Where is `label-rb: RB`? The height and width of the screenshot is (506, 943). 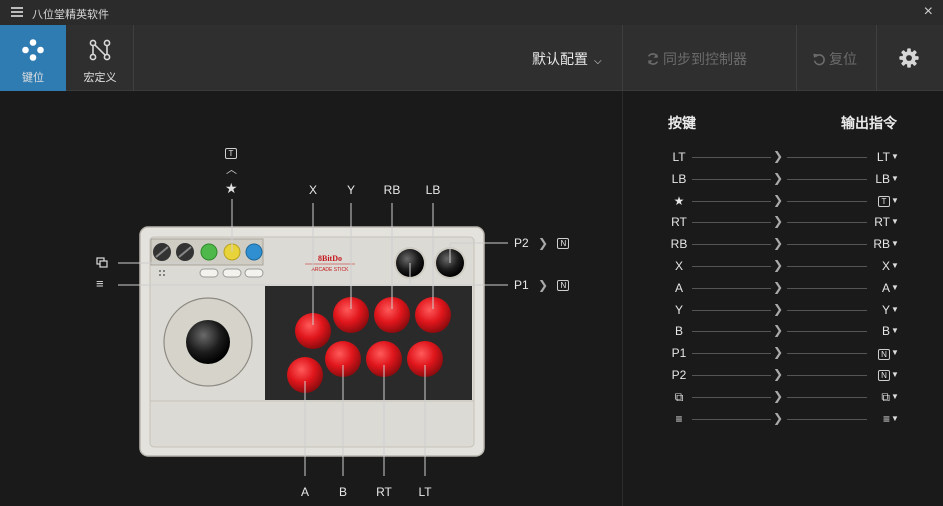 label-rb: RB is located at coordinates (392, 190).